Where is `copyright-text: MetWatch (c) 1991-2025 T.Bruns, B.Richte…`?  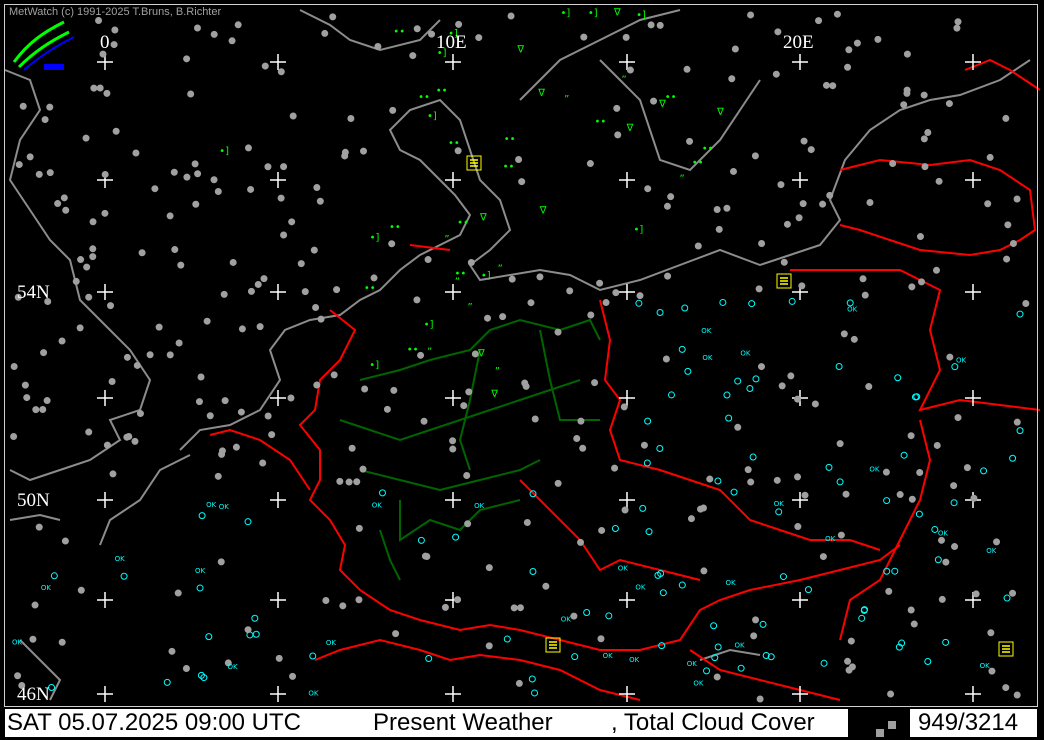 copyright-text: MetWatch (c) 1991-2025 T.Bruns, B.Richte… is located at coordinates (115, 12).